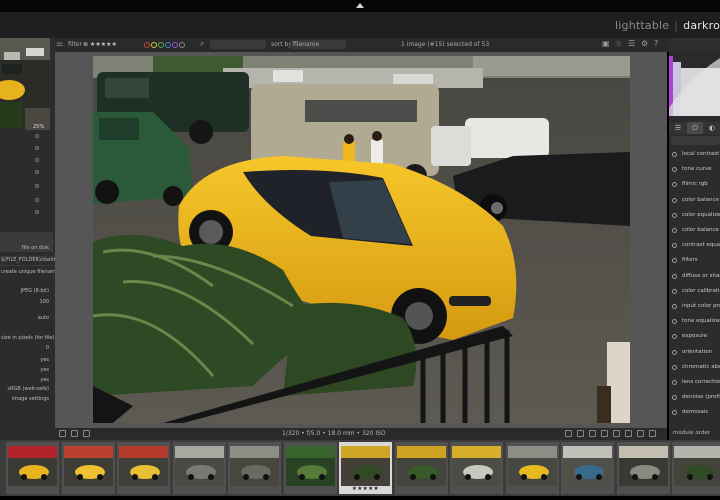  I want to click on color-label-filter, so click(165, 44).